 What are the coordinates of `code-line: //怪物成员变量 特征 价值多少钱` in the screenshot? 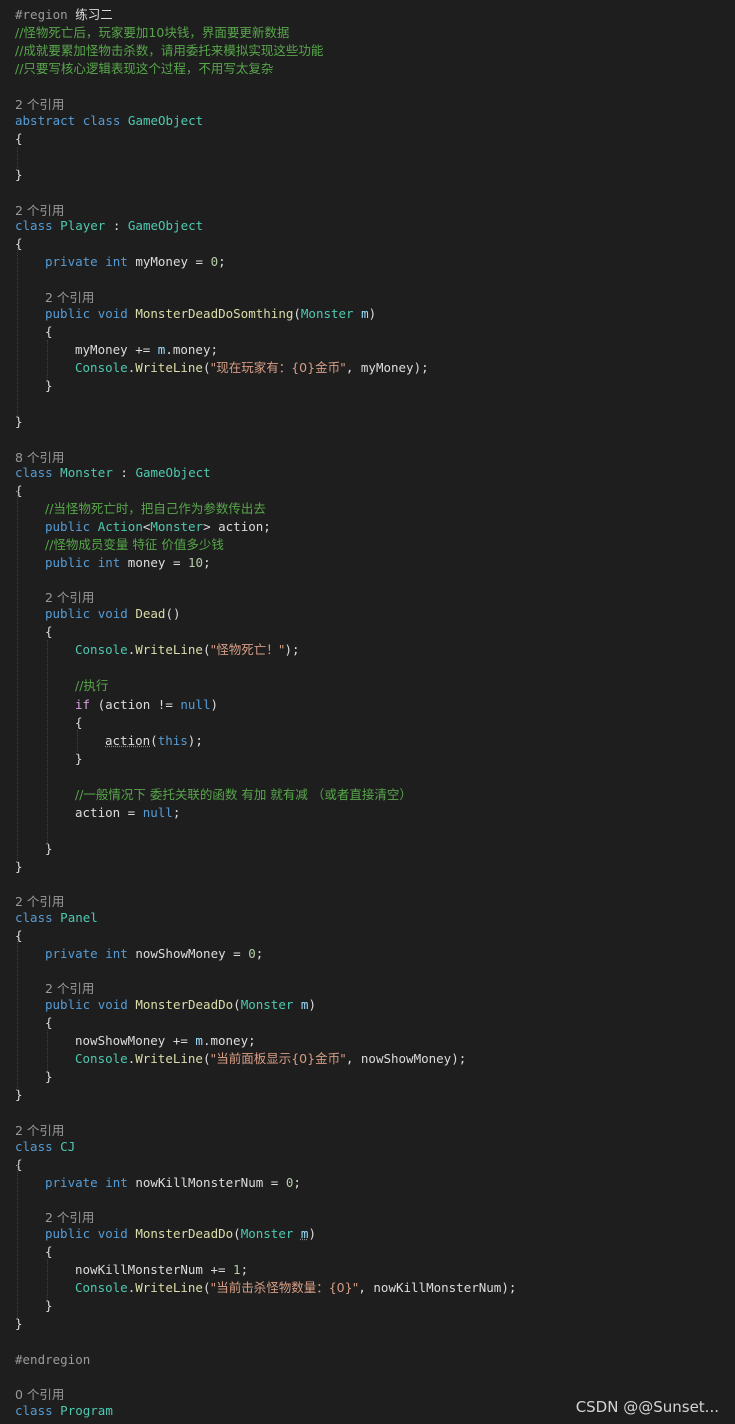 It's located at (134, 545).